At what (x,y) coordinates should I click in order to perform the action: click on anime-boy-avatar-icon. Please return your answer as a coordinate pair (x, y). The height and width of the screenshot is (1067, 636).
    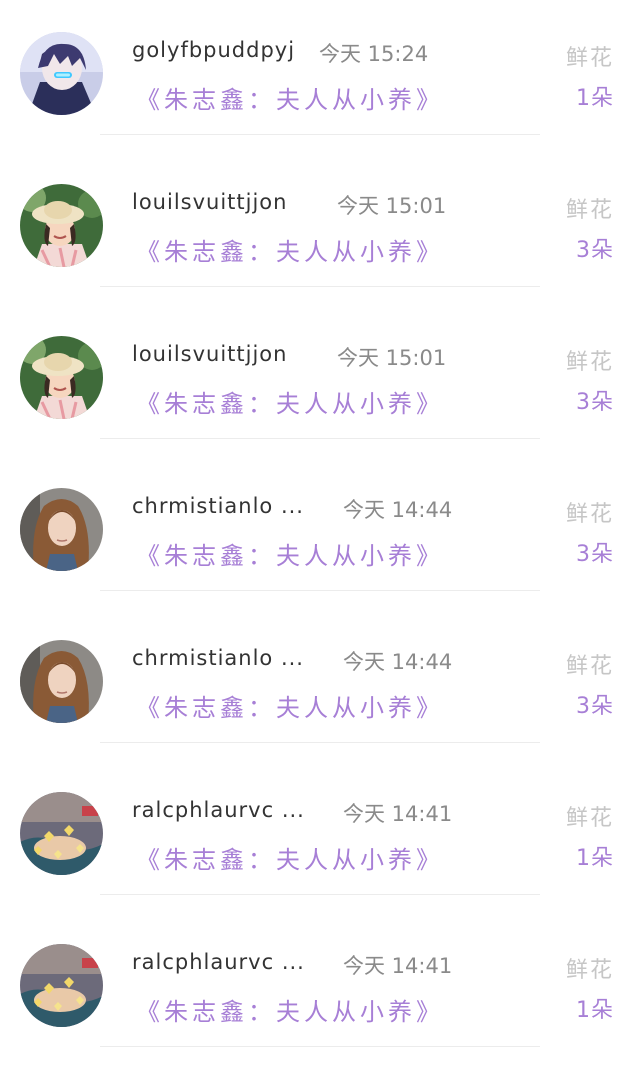
    Looking at the image, I should click on (61, 73).